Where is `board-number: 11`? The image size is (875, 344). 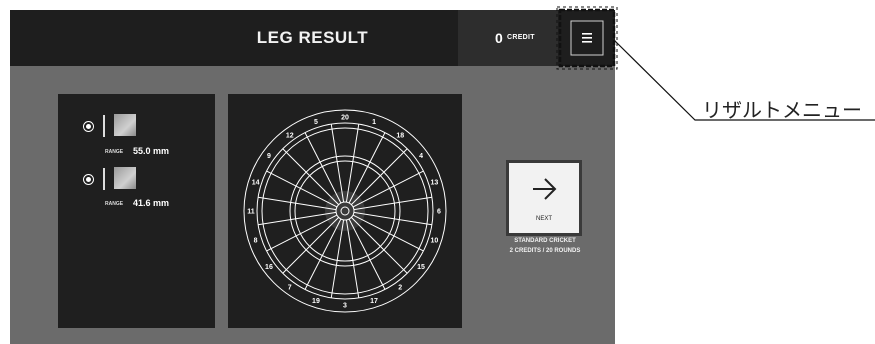
board-number: 11 is located at coordinates (251, 212).